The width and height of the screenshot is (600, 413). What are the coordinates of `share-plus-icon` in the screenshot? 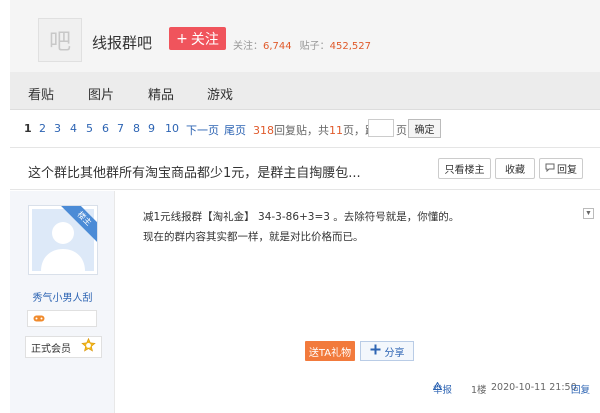 It's located at (375, 351).